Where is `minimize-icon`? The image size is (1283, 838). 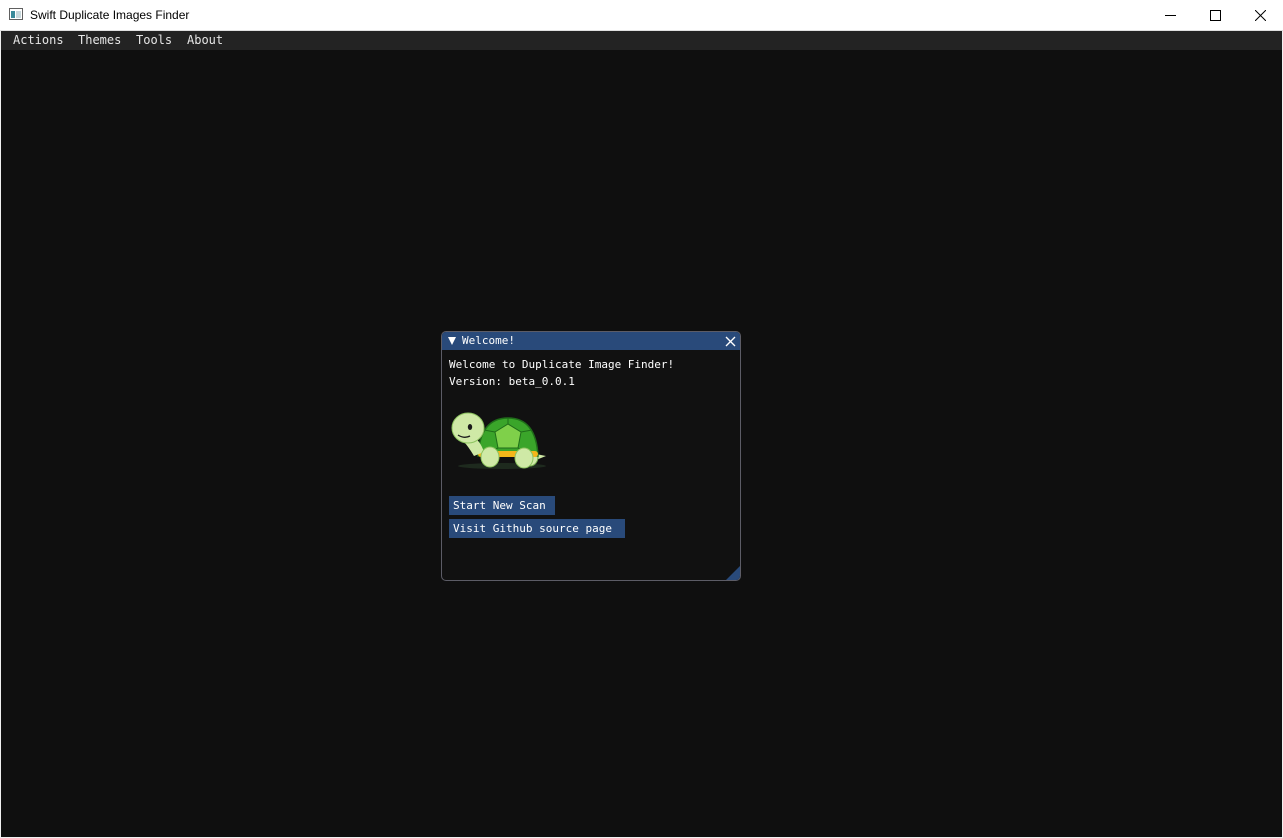 minimize-icon is located at coordinates (1170, 15).